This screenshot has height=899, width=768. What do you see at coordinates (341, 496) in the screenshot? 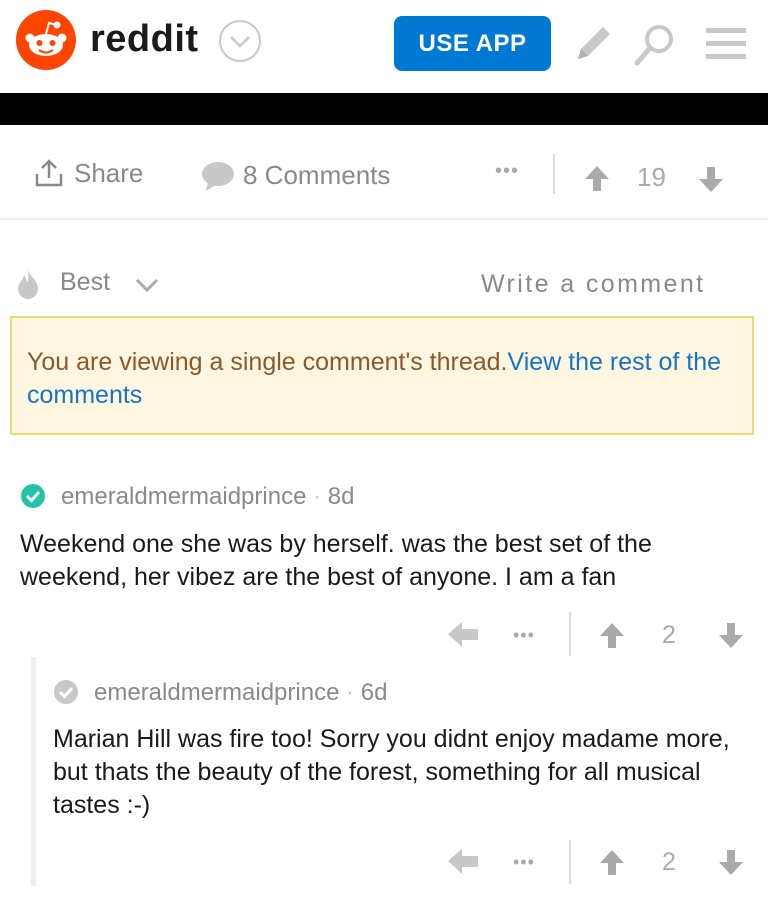
I see `comment-age: 8d` at bounding box center [341, 496].